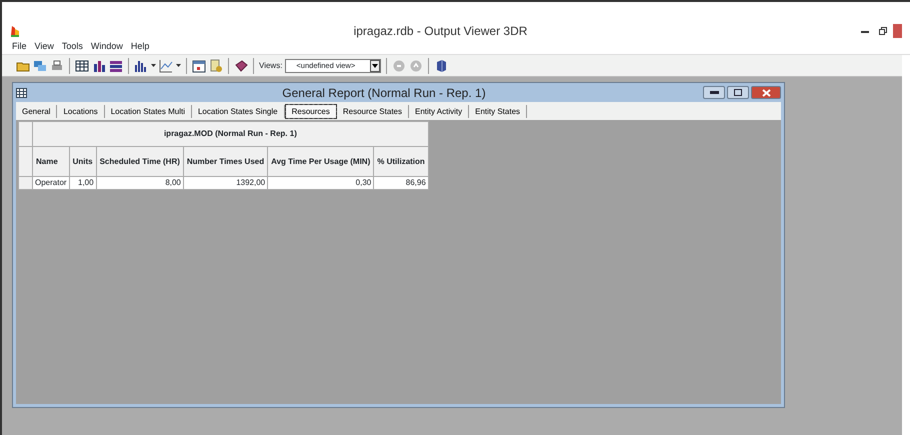 Image resolution: width=910 pixels, height=435 pixels. I want to click on menu-item: View, so click(44, 47).